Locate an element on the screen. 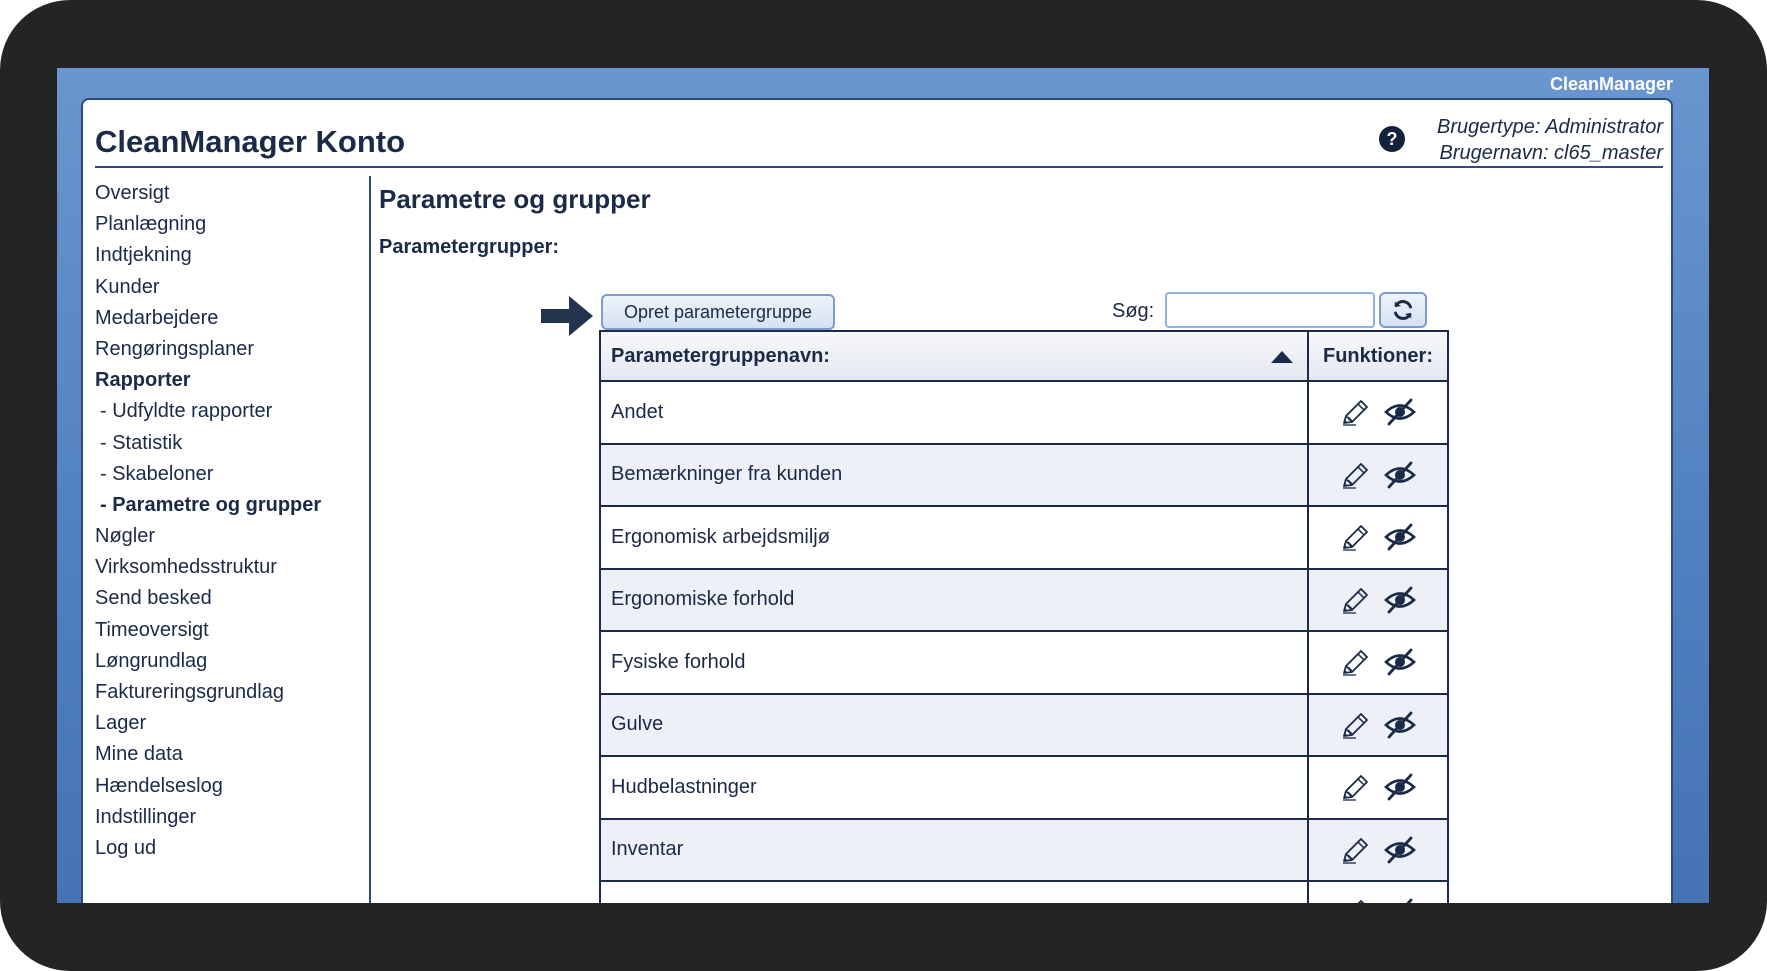  sidebar-item-5: Rengøringsplaner is located at coordinates (231, 349).